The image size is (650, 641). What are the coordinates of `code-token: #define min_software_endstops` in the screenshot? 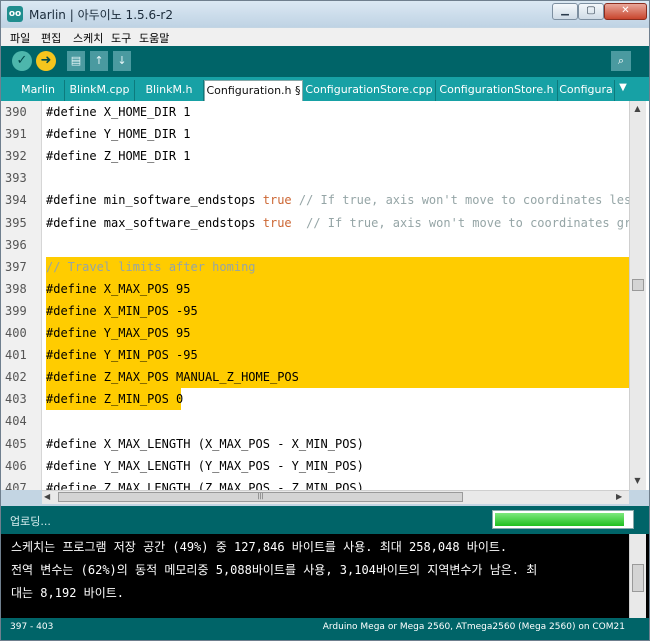 It's located at (154, 200).